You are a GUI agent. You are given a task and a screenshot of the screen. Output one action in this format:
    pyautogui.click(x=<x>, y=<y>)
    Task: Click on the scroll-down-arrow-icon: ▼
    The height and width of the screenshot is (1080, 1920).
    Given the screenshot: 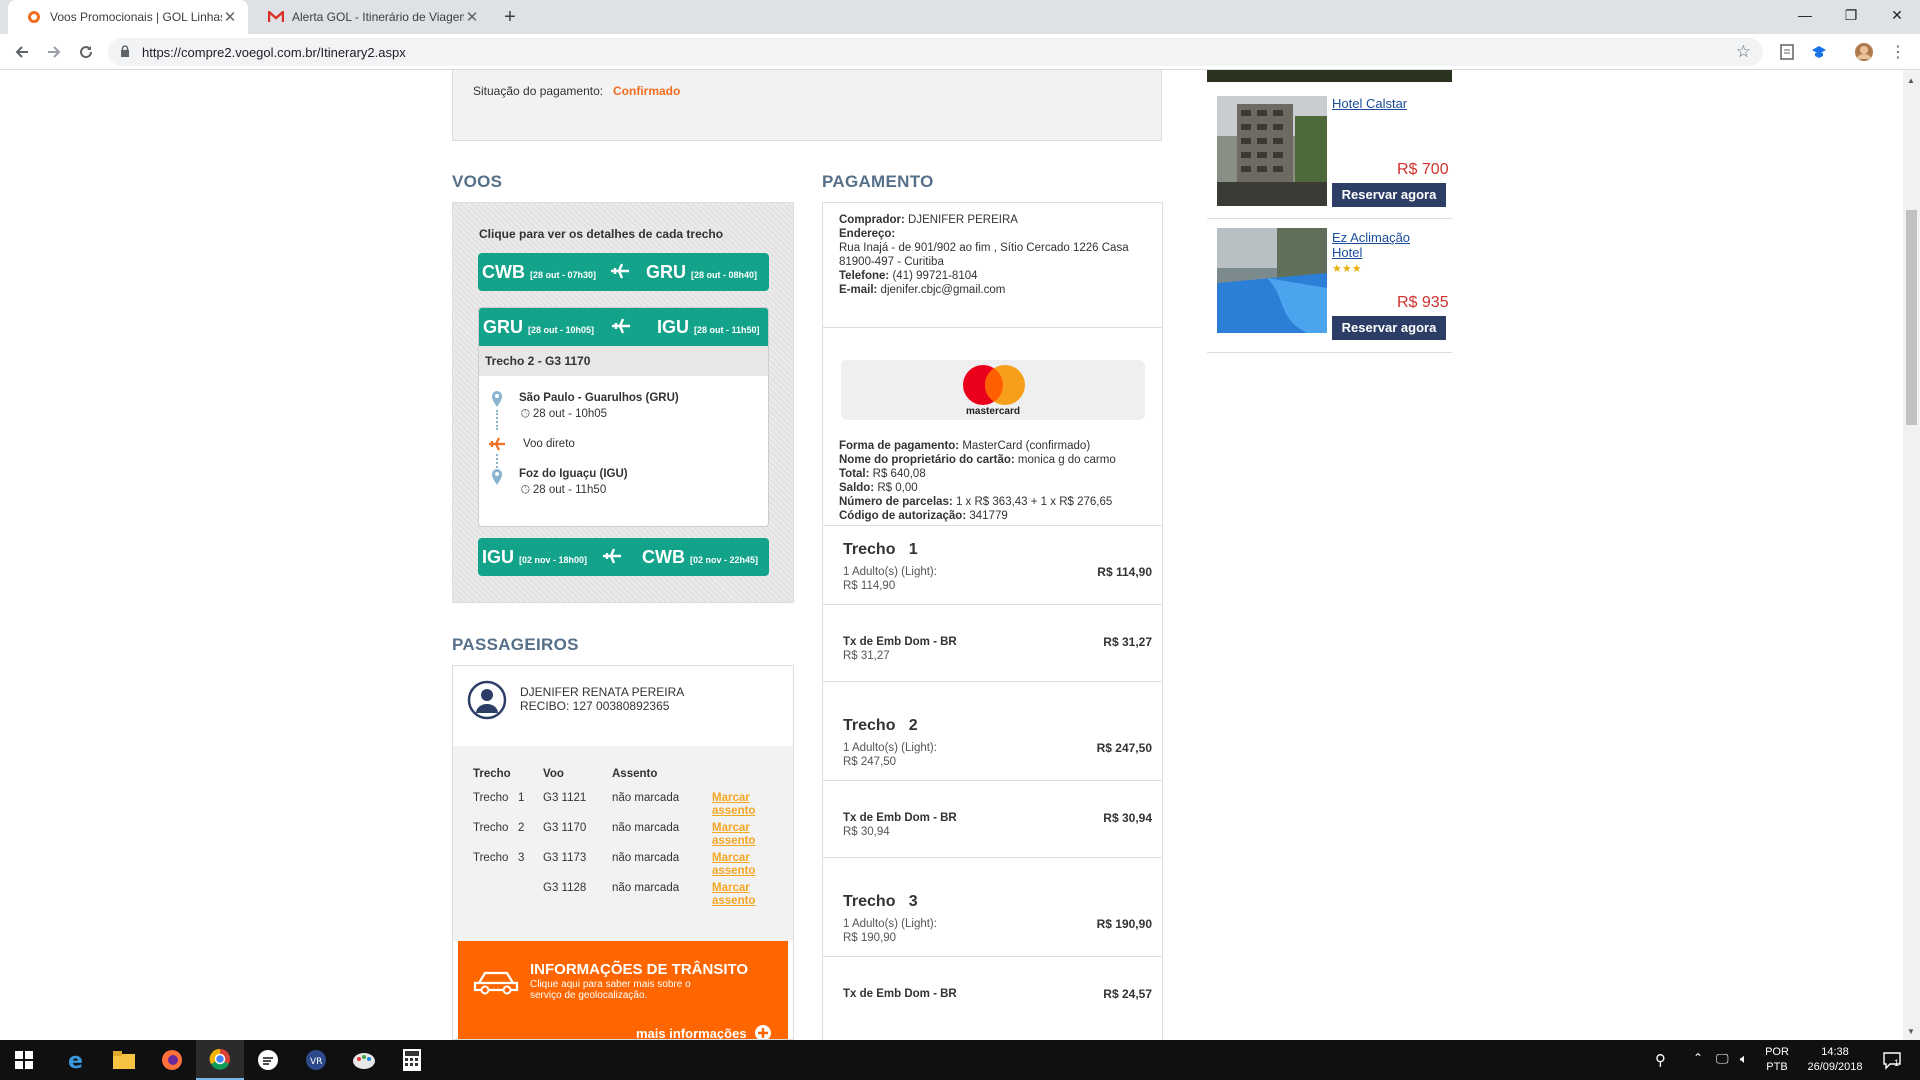 What is the action you would take?
    pyautogui.click(x=1911, y=1031)
    